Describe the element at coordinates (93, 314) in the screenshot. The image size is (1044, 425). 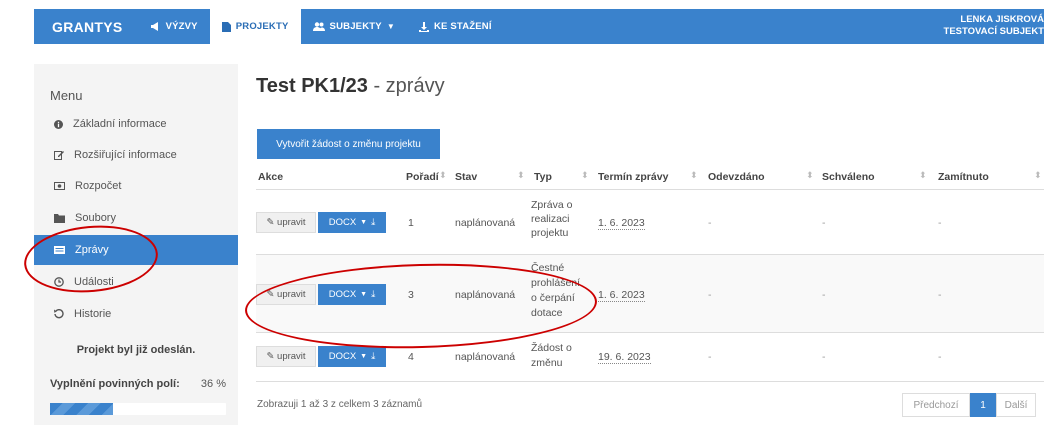
I see `sidebar-item-label: Historie` at that location.